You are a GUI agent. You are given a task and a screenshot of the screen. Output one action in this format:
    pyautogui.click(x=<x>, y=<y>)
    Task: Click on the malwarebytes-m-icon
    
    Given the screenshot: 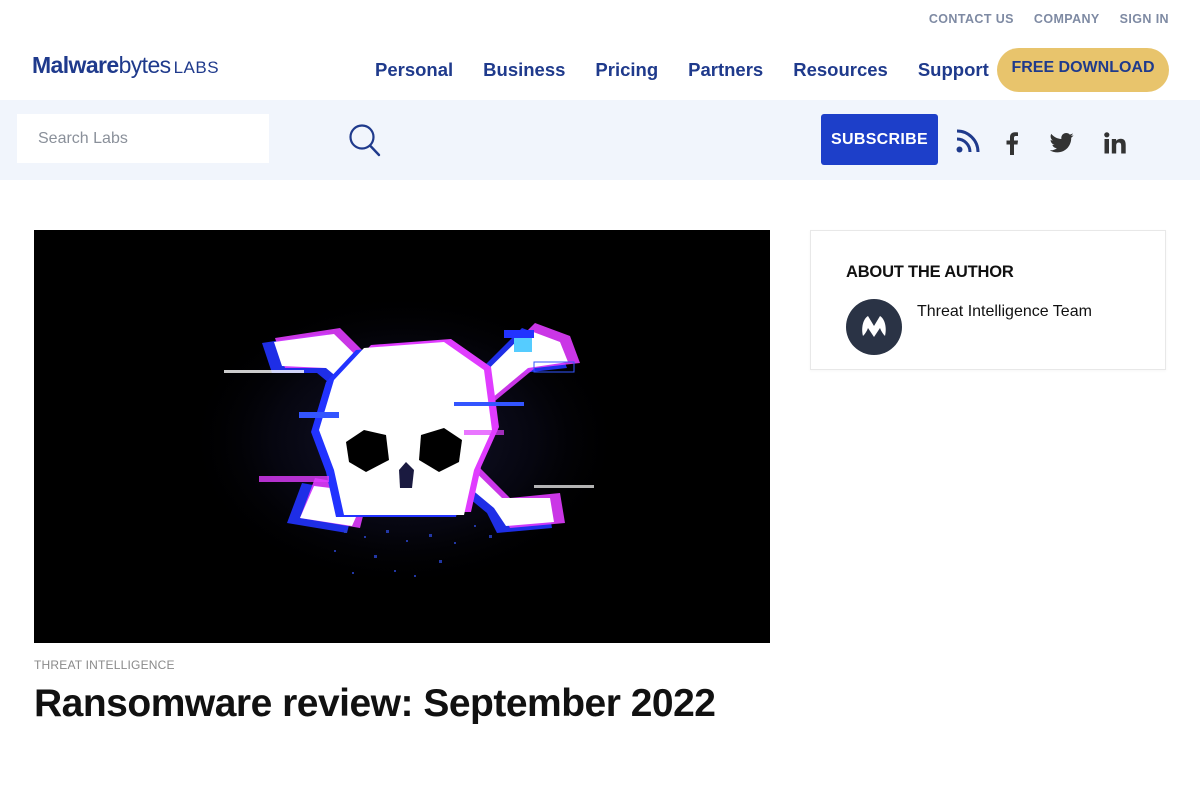 What is the action you would take?
    pyautogui.click(x=874, y=326)
    